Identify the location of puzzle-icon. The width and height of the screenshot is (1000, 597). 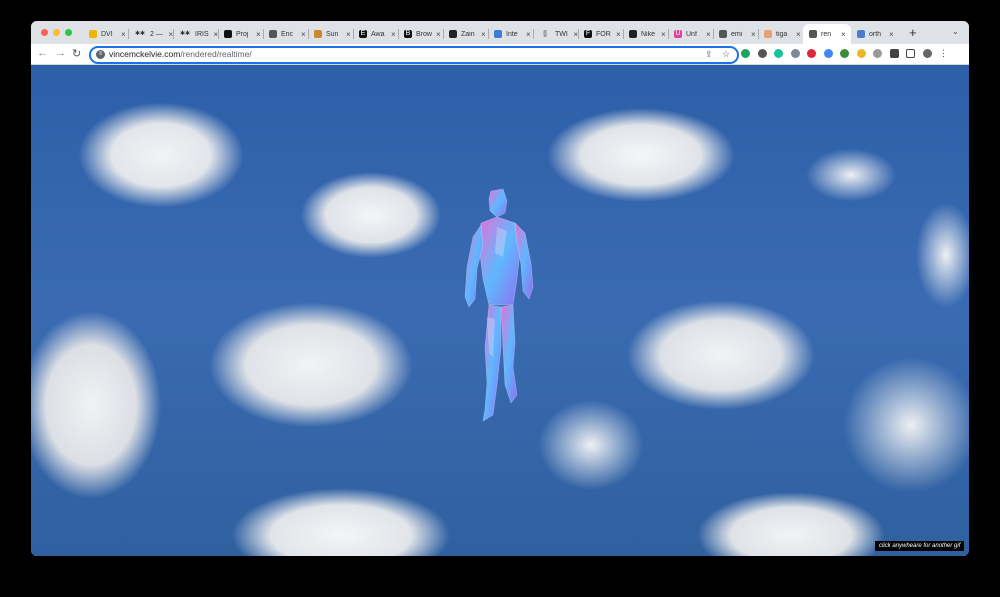
(894, 53).